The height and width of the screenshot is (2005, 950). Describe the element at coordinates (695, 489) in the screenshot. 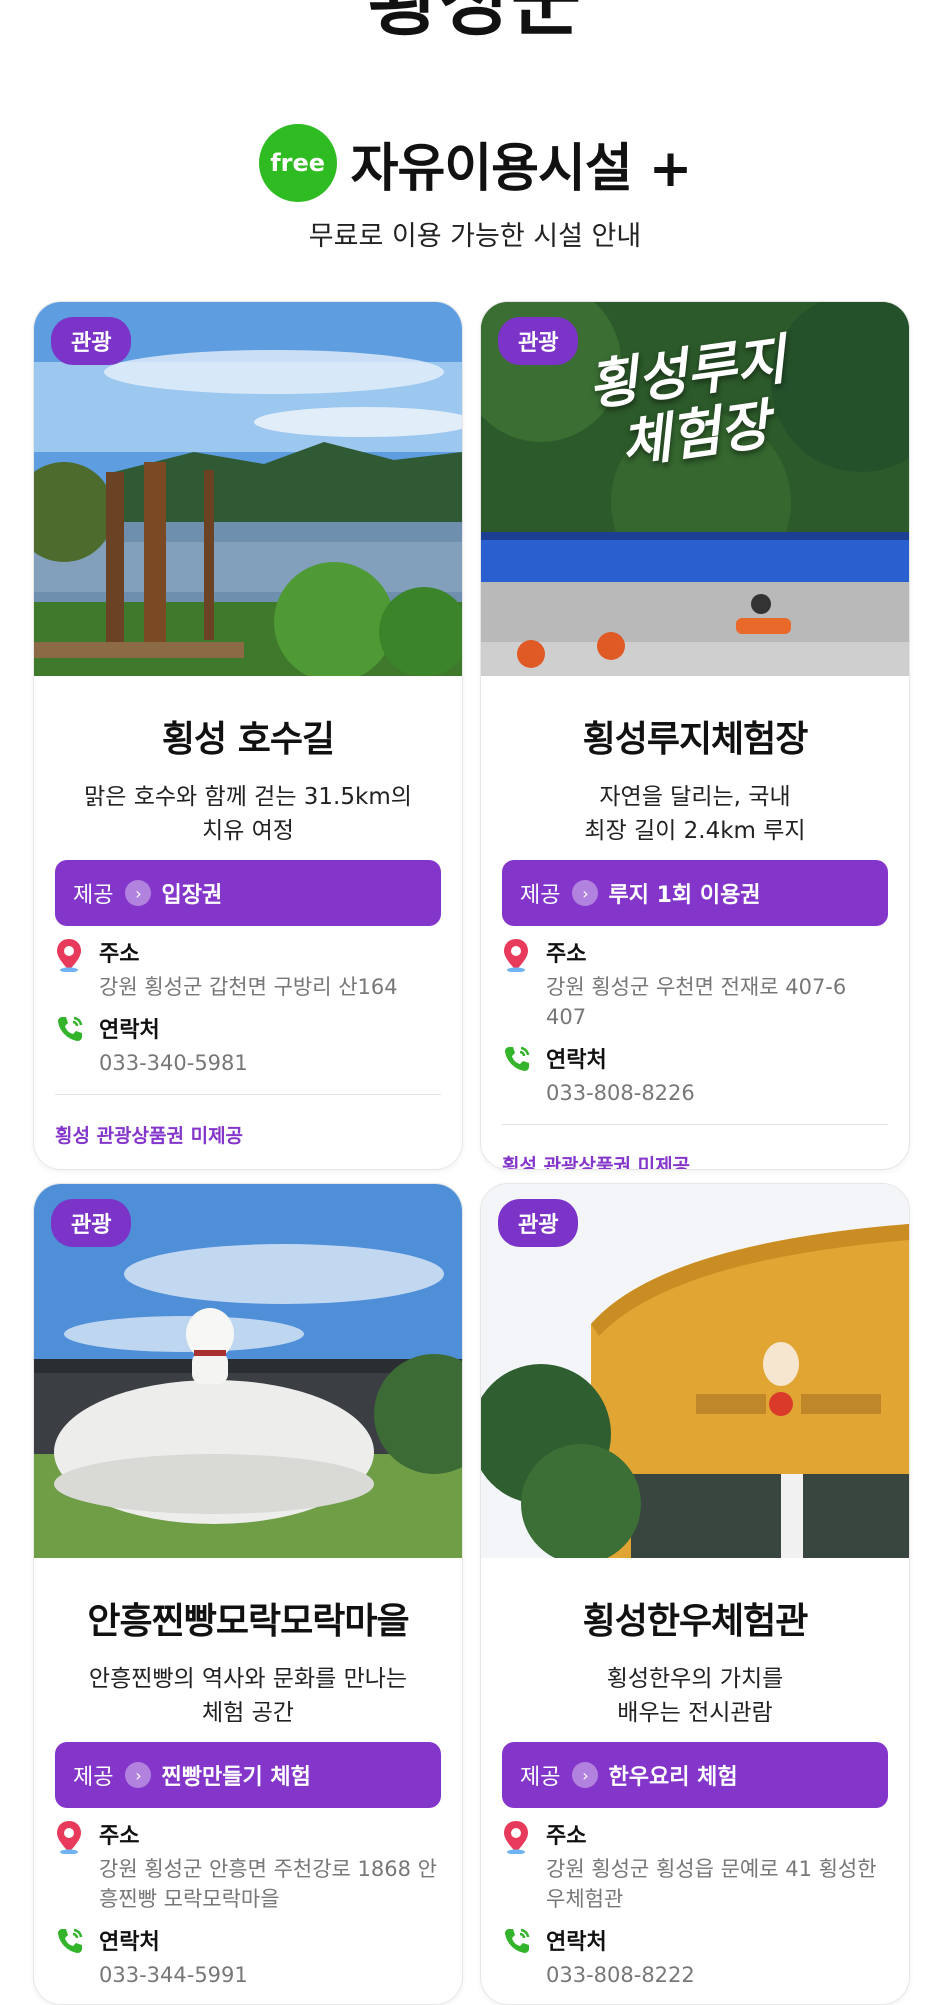

I see `facility-photo: 관광 횡성루지 체험장` at that location.